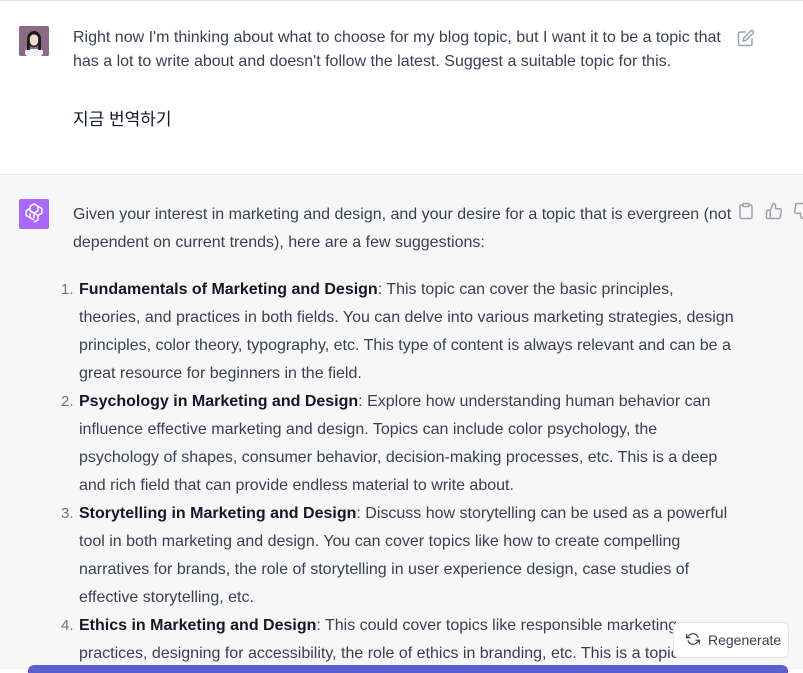  What do you see at coordinates (401, 0) in the screenshot?
I see `divider` at bounding box center [401, 0].